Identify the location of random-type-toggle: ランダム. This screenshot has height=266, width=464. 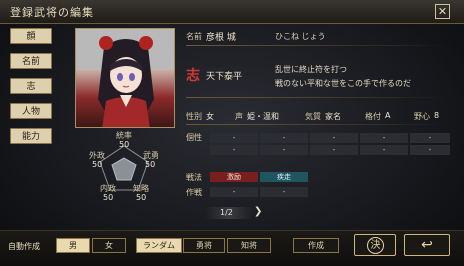
(159, 245).